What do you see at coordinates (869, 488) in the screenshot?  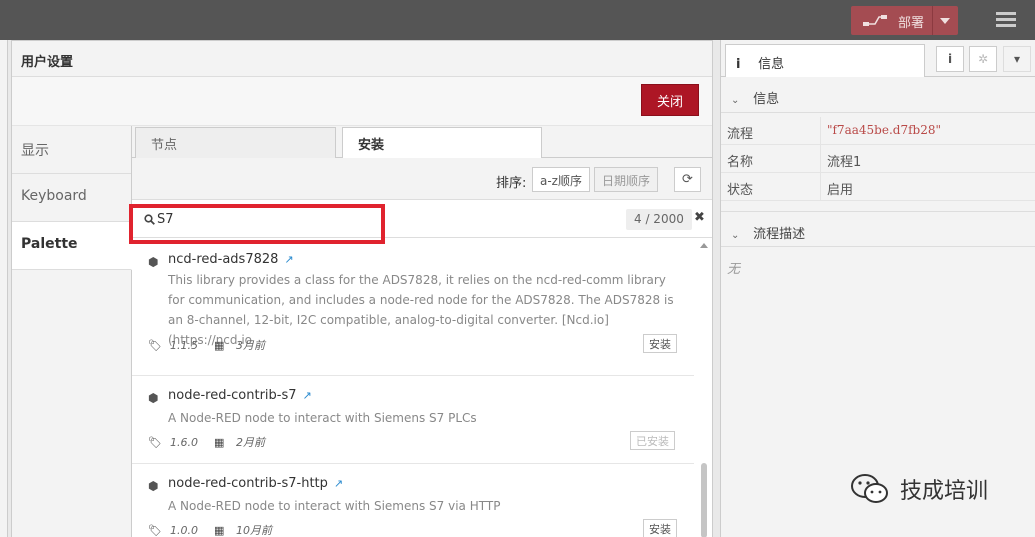 I see `wechat-icon` at bounding box center [869, 488].